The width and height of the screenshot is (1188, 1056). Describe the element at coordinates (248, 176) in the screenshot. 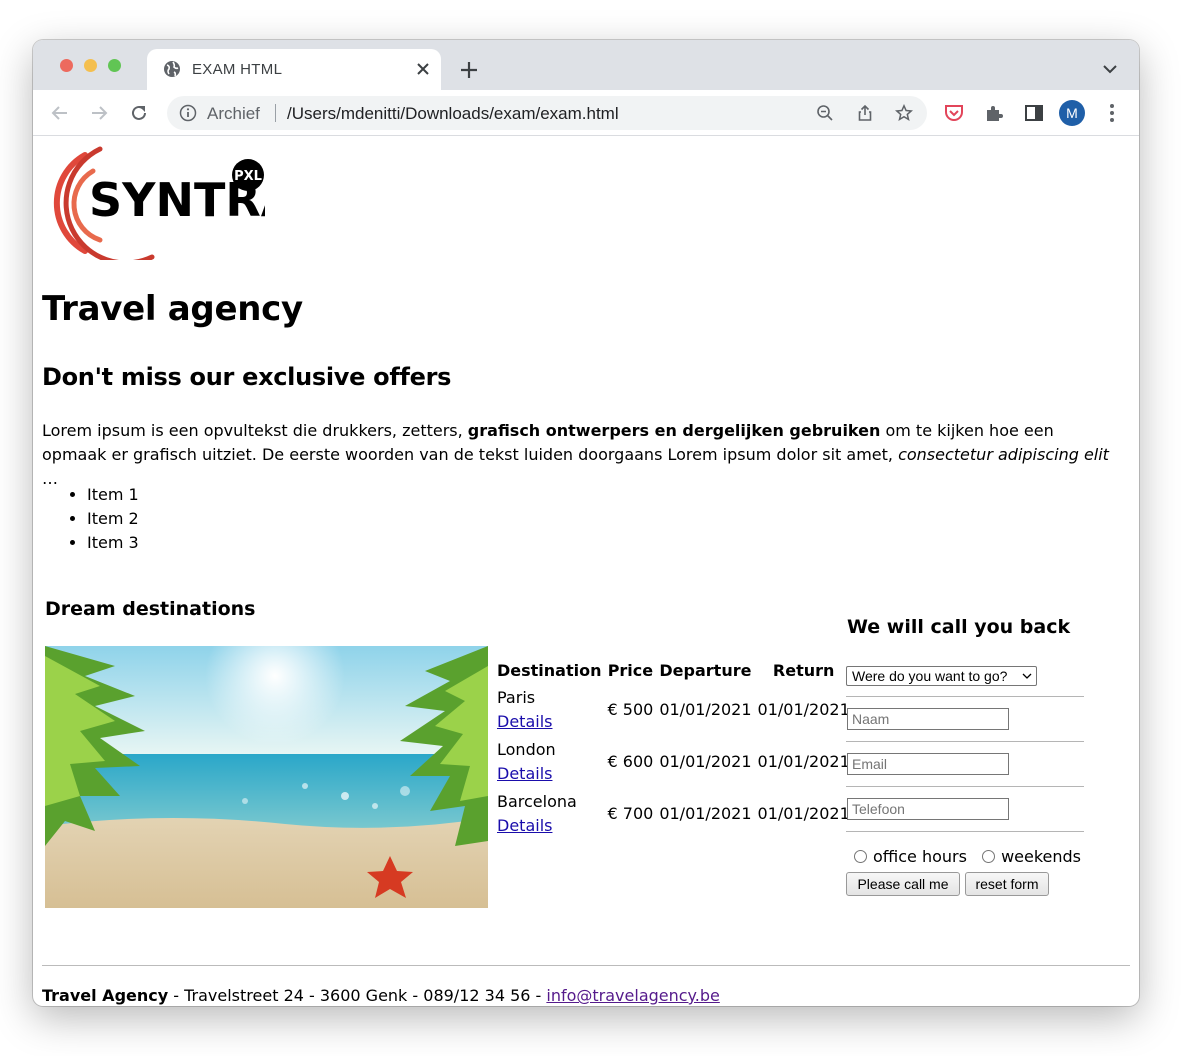

I see `logo-badge: PXL` at that location.